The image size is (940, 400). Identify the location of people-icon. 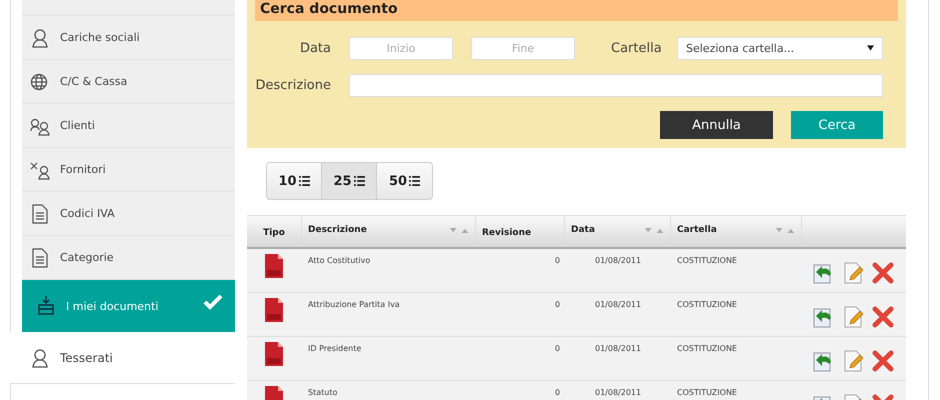
(40, 170).